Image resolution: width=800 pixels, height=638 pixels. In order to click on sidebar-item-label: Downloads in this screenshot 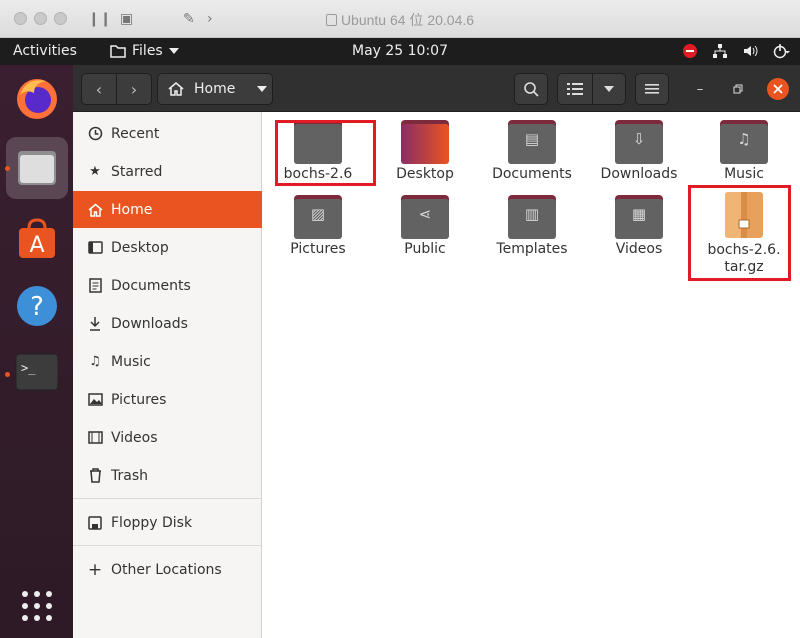, I will do `click(149, 323)`.